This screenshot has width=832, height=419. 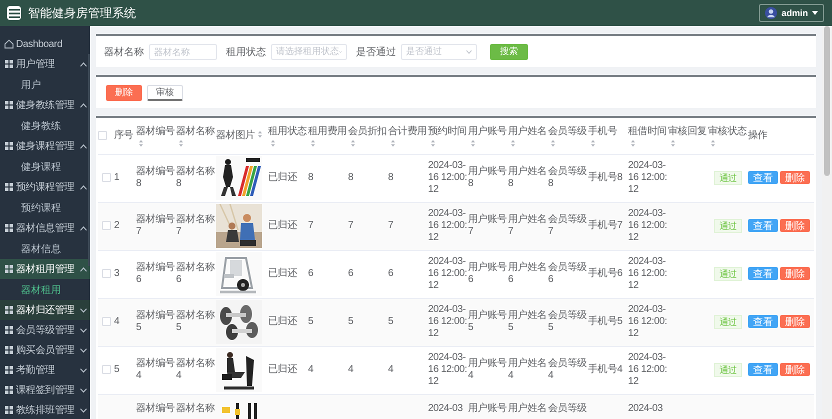 What do you see at coordinates (45, 330) in the screenshot?
I see `menu-group: 会员等级管理` at bounding box center [45, 330].